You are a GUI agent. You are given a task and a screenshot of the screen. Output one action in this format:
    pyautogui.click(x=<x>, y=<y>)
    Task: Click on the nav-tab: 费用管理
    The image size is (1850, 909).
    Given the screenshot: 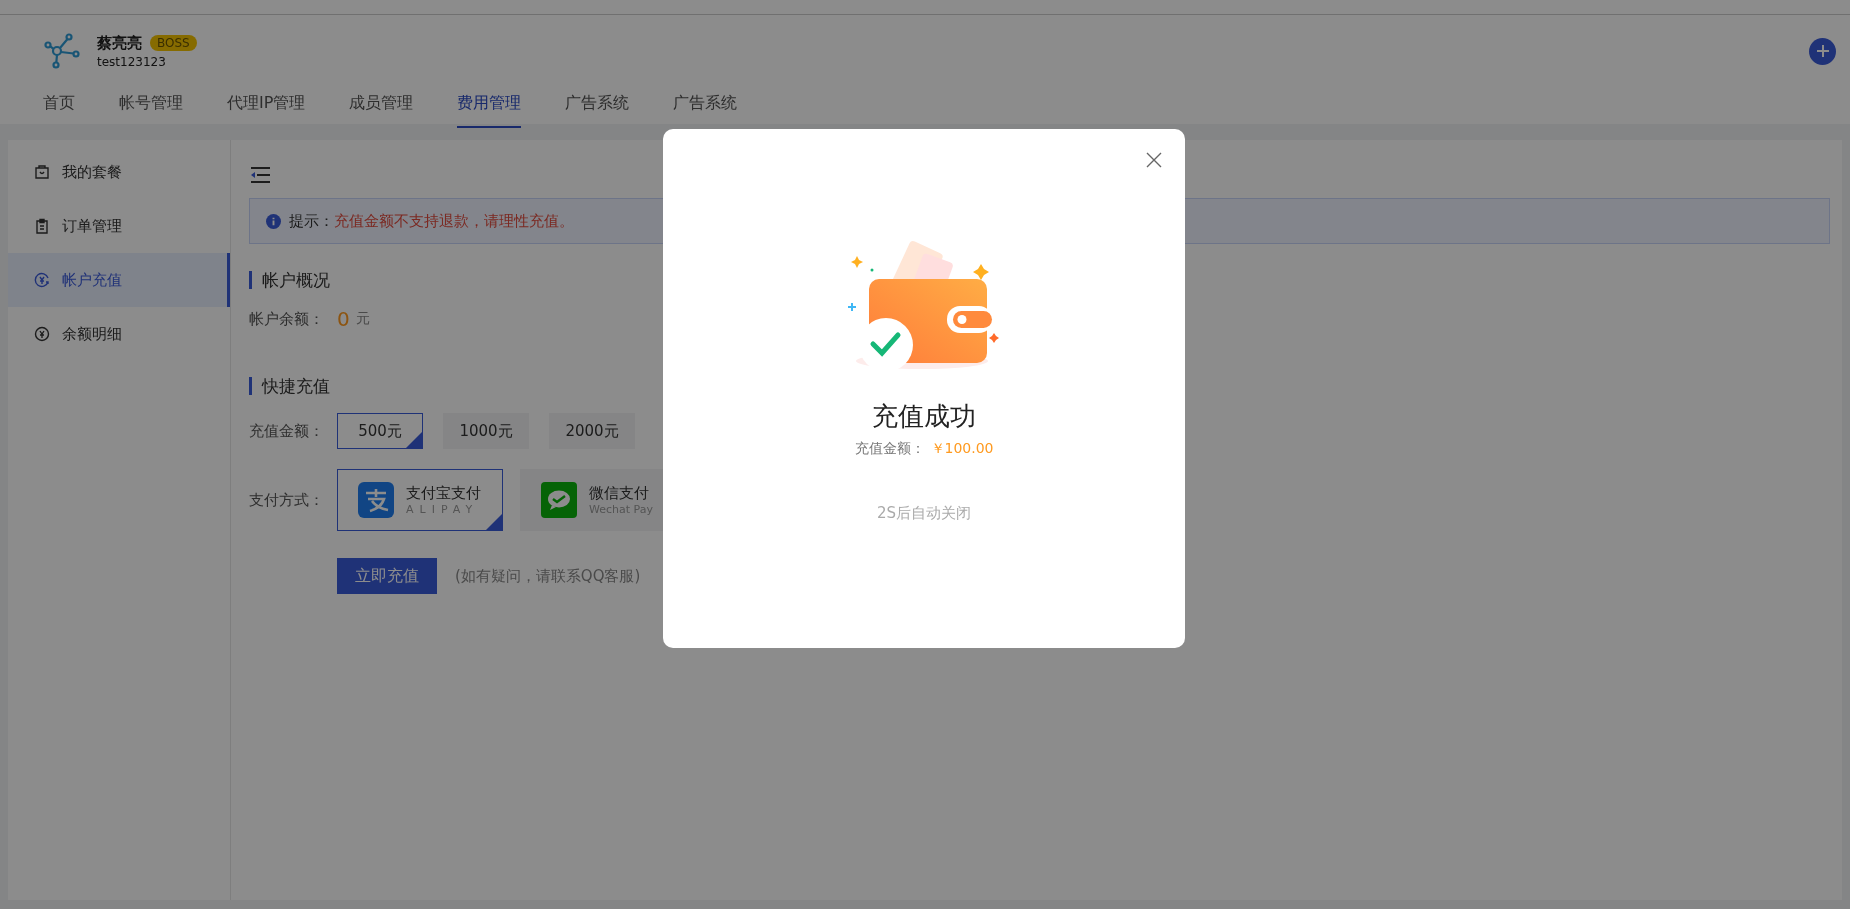 What is the action you would take?
    pyautogui.click(x=489, y=105)
    